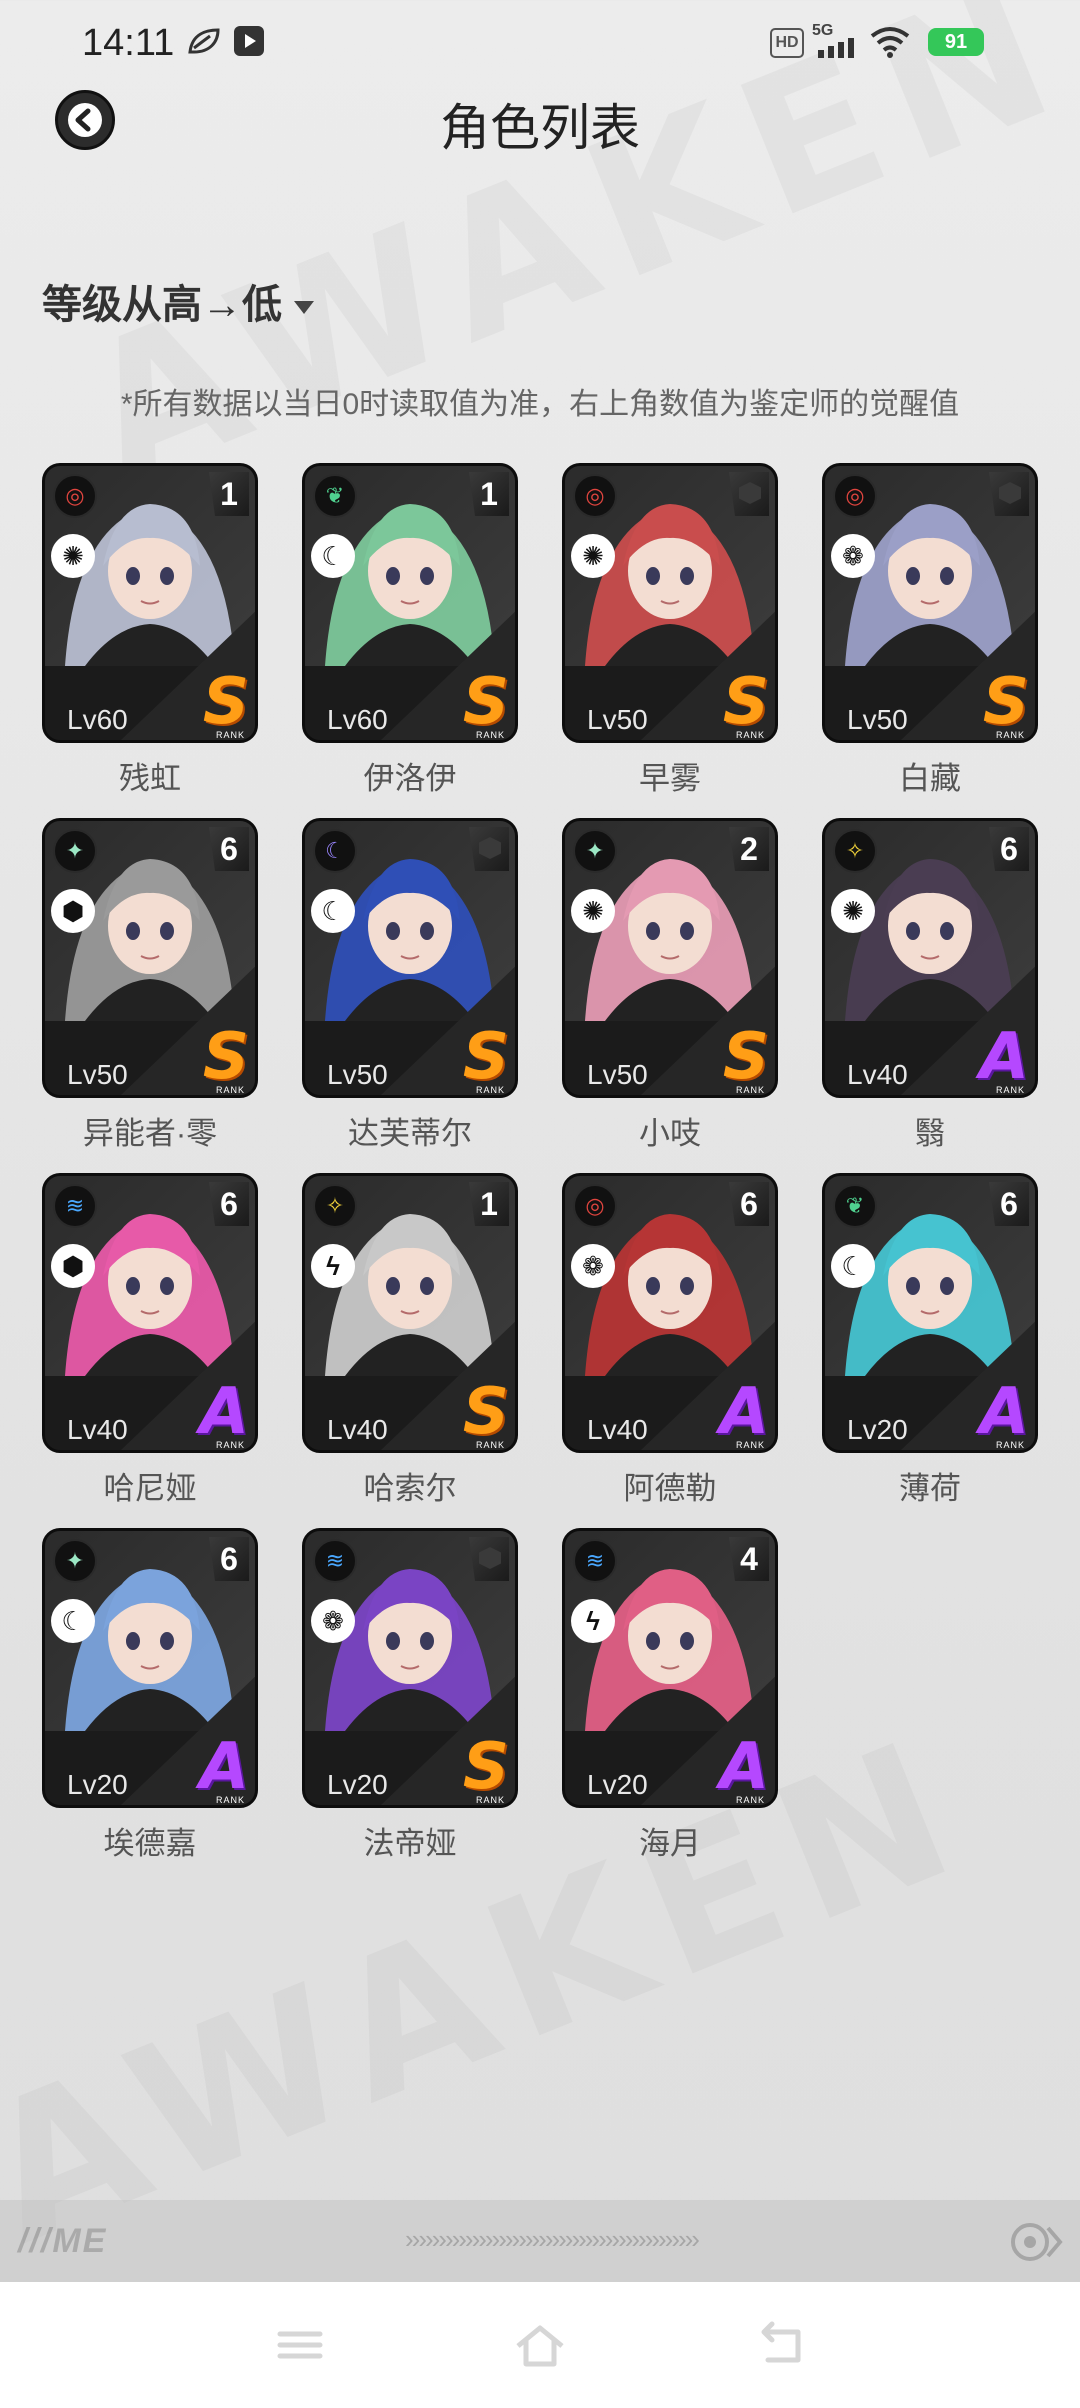  What do you see at coordinates (410, 630) in the screenshot?
I see `character-card: ❦ 1 ☾ Lv60 S RANK 伊洛伊` at bounding box center [410, 630].